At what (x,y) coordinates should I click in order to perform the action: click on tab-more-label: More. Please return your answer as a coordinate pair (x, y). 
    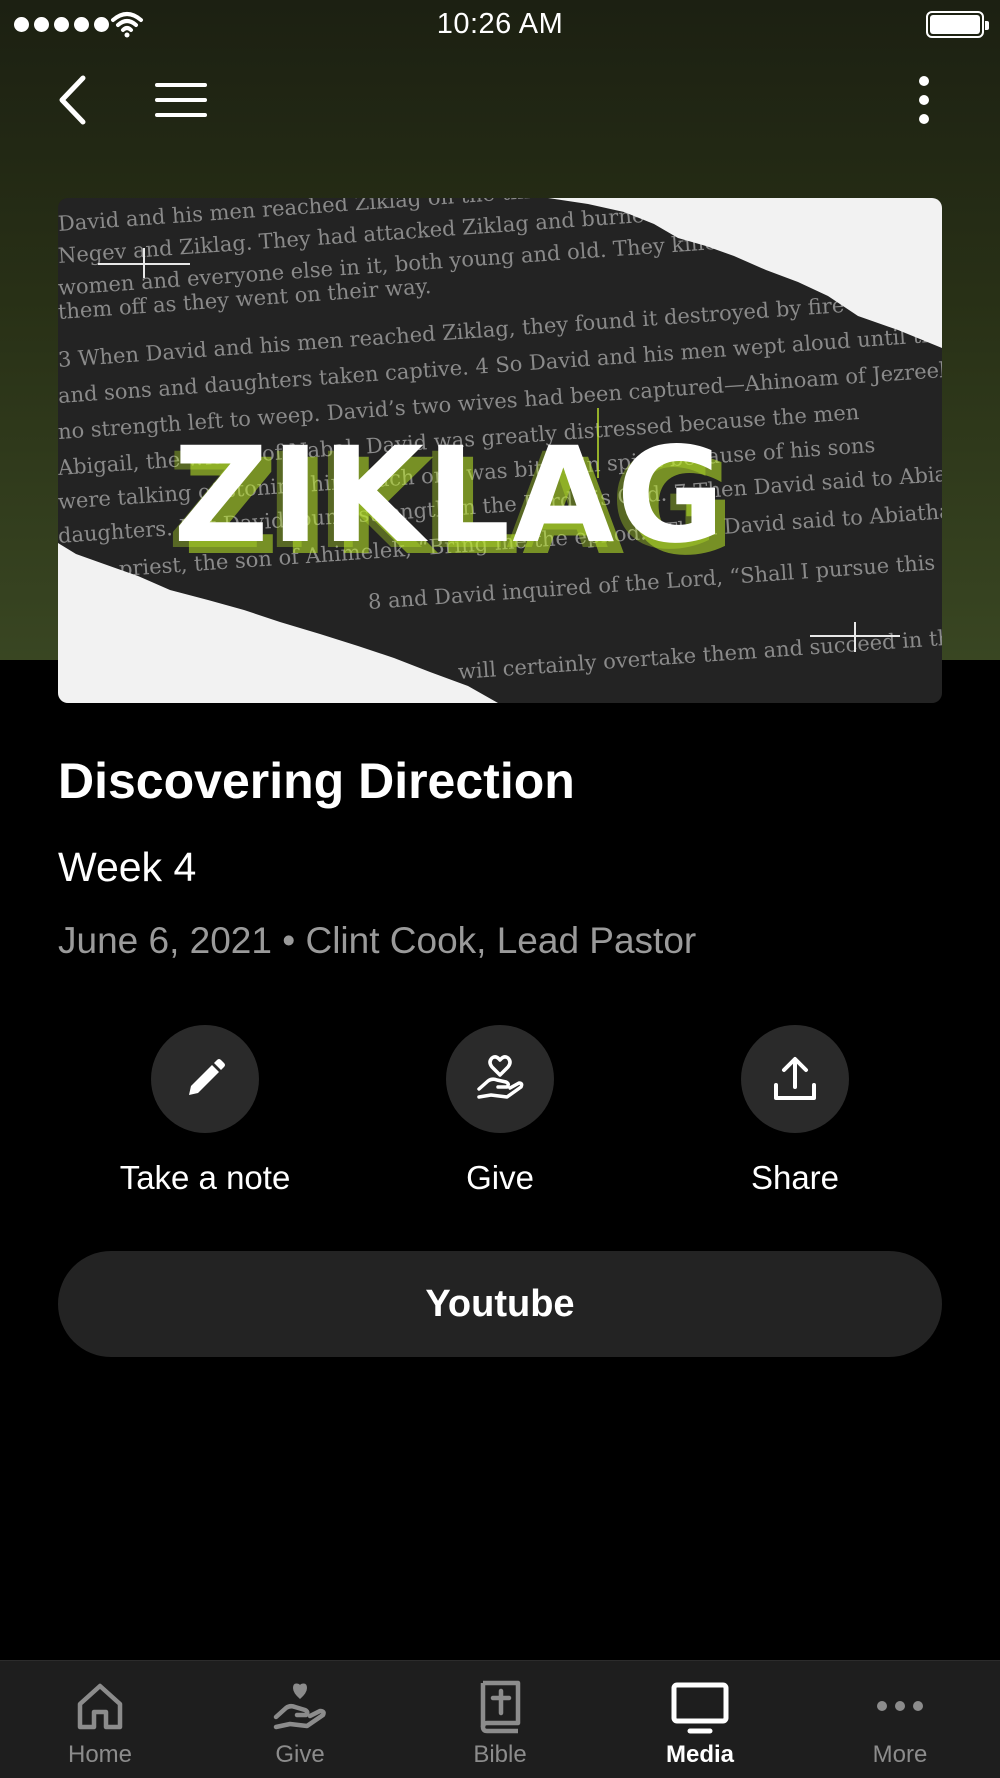
    Looking at the image, I should click on (900, 1754).